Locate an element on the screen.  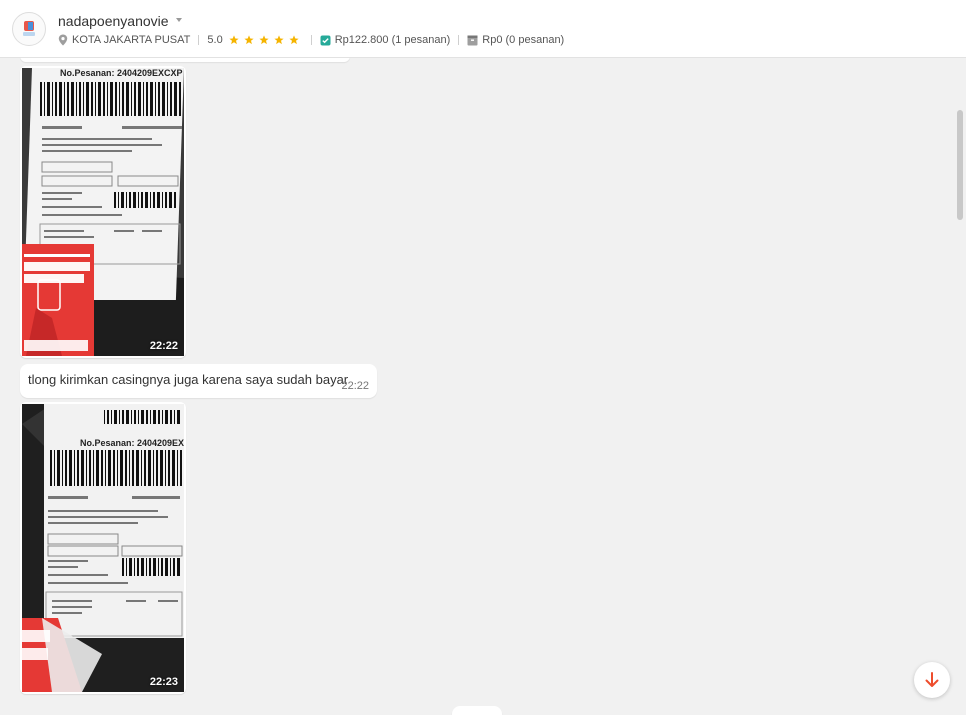
location-pin-icon is located at coordinates (63, 40).